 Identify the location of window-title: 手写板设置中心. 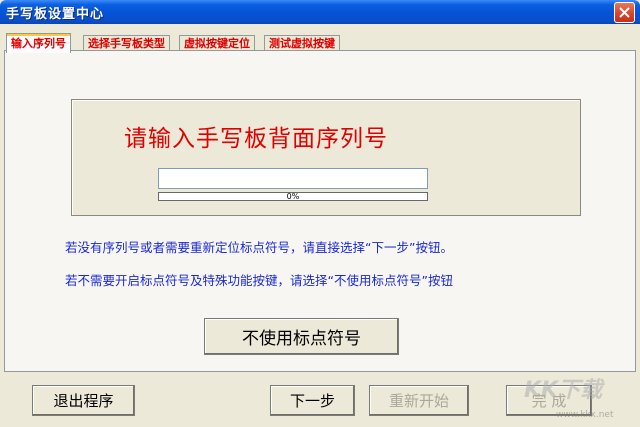
(55, 14).